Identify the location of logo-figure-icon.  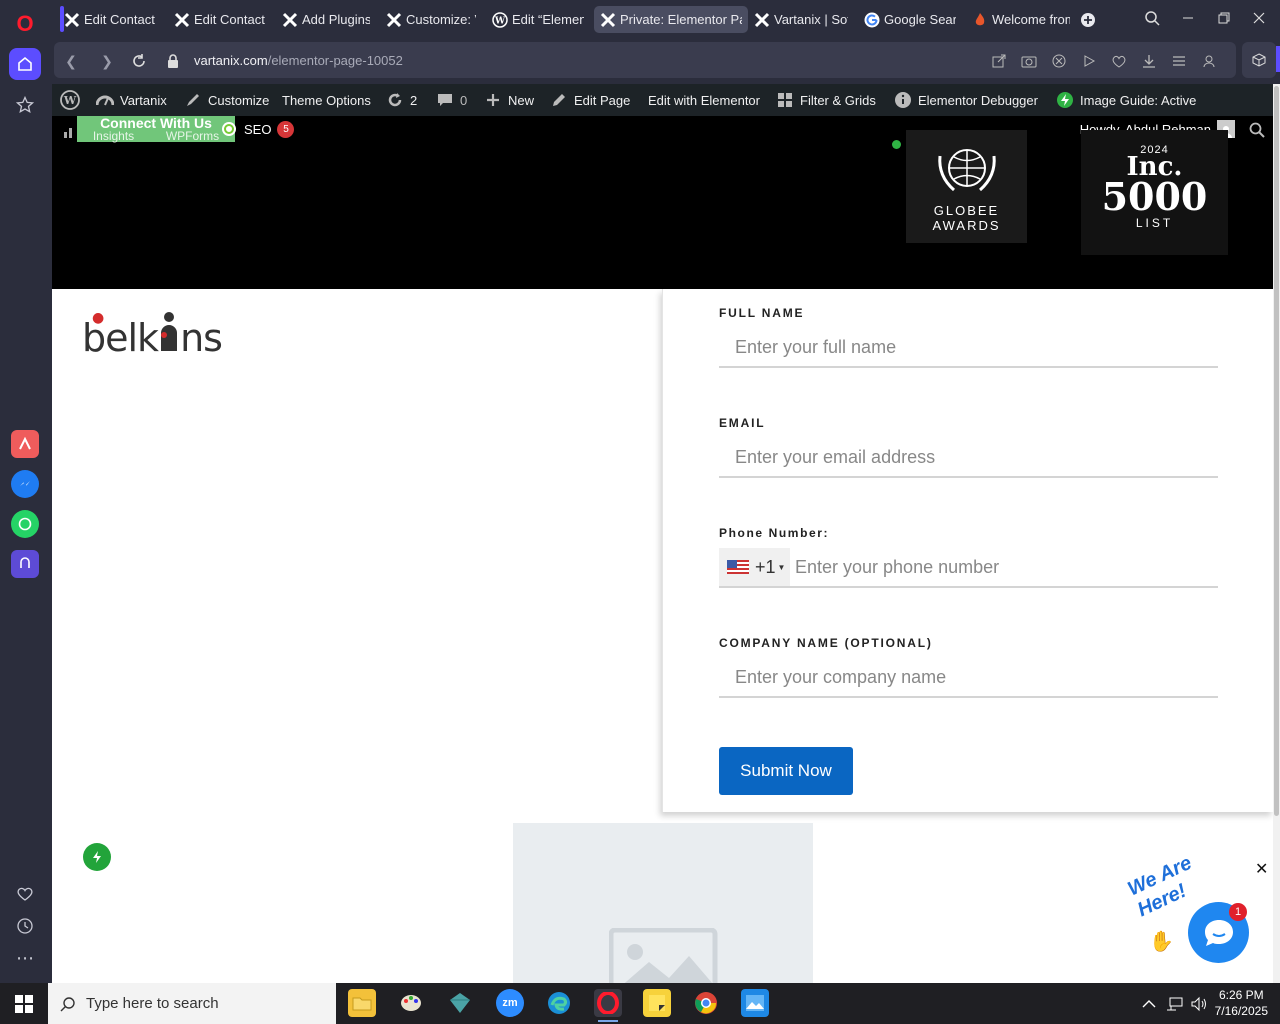
(169, 333).